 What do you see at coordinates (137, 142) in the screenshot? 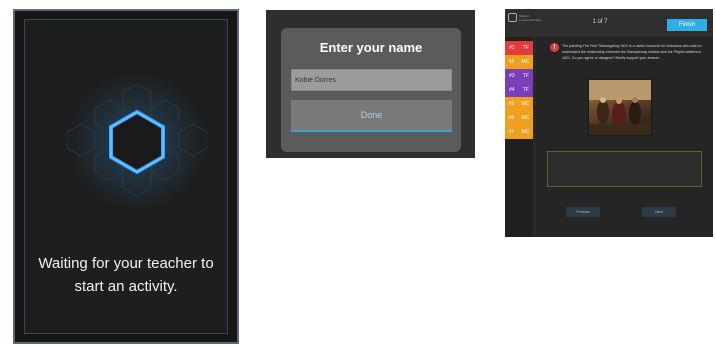
I see `hexagon-logo-icon` at bounding box center [137, 142].